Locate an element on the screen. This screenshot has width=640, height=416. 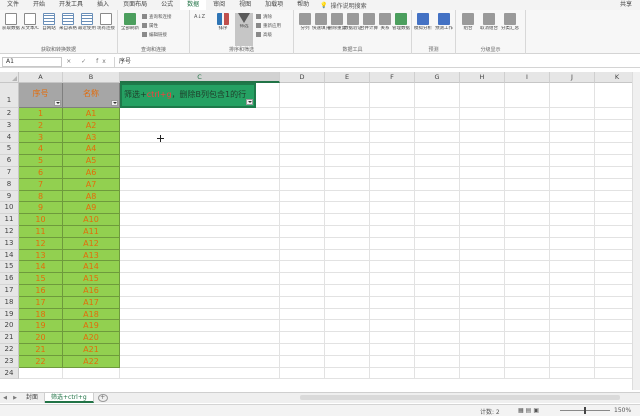
sort-az-button: A↓Z is located at coordinates (199, 17).